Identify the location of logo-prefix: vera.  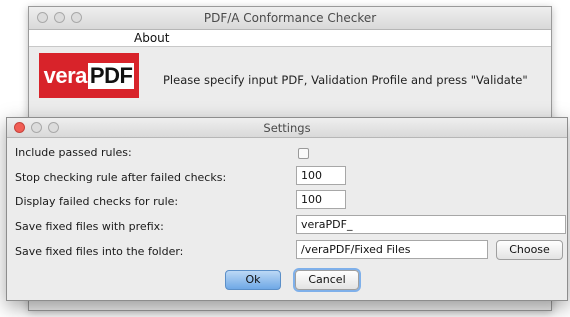
(65, 75).